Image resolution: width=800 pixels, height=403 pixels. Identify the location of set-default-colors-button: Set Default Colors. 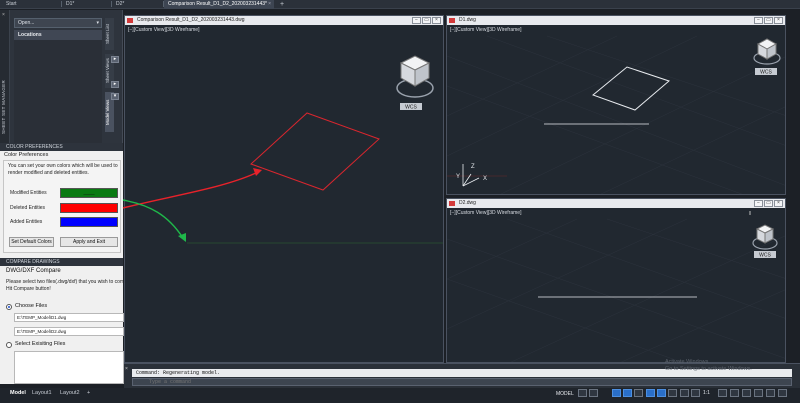
(31, 242).